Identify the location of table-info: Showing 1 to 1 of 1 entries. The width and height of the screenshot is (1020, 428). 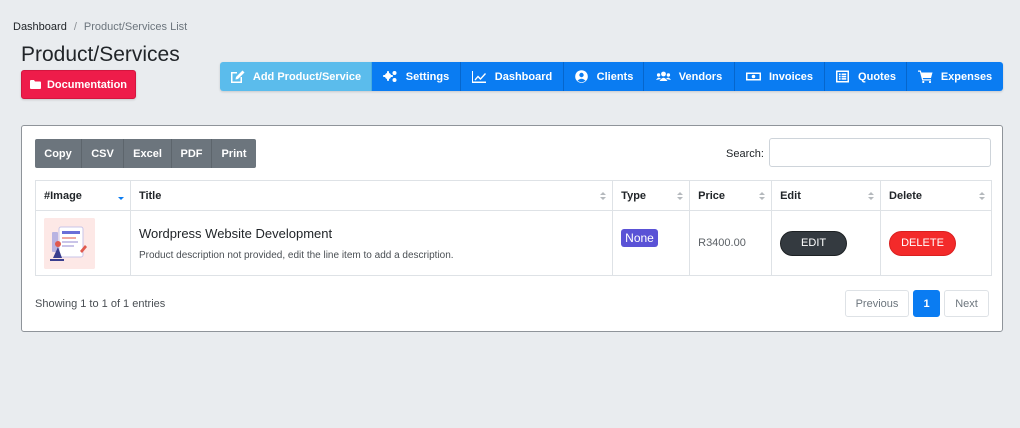
(100, 304).